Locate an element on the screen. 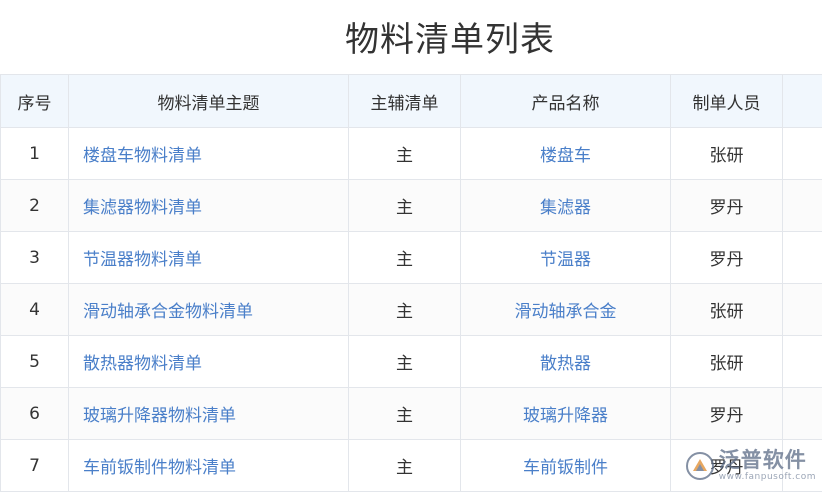 Image resolution: width=822 pixels, height=492 pixels. table-row: 1 楼盘车物料清单主楼盘车 张研 is located at coordinates (411, 153).